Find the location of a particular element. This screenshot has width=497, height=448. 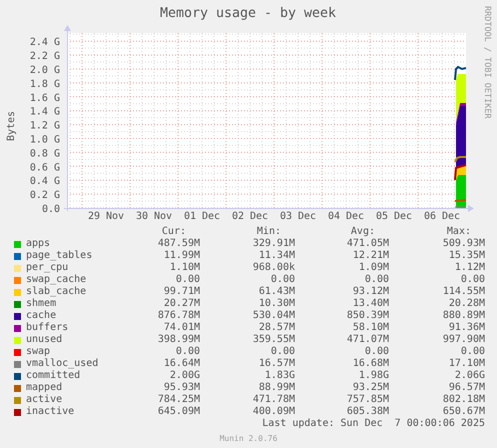

minimum-value: 11.34M is located at coordinates (276, 256).